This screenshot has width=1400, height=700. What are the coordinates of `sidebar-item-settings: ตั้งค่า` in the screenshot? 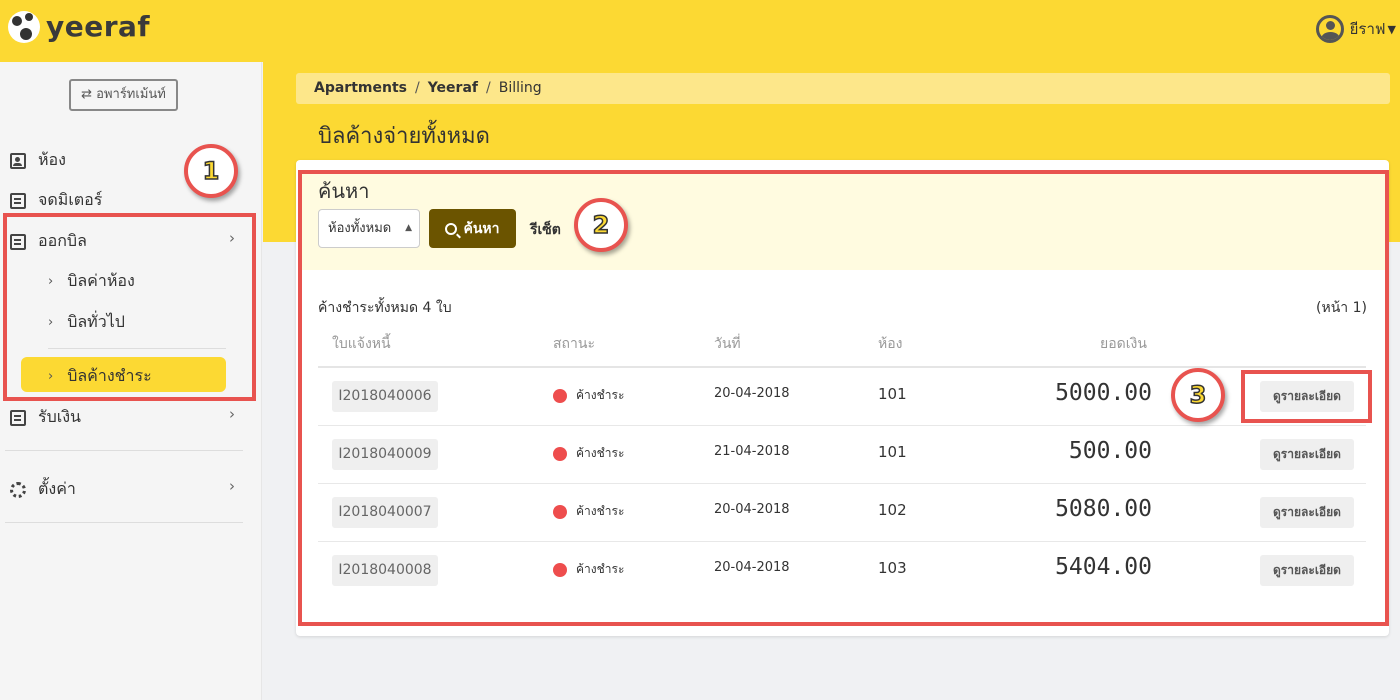 It's located at (43, 489).